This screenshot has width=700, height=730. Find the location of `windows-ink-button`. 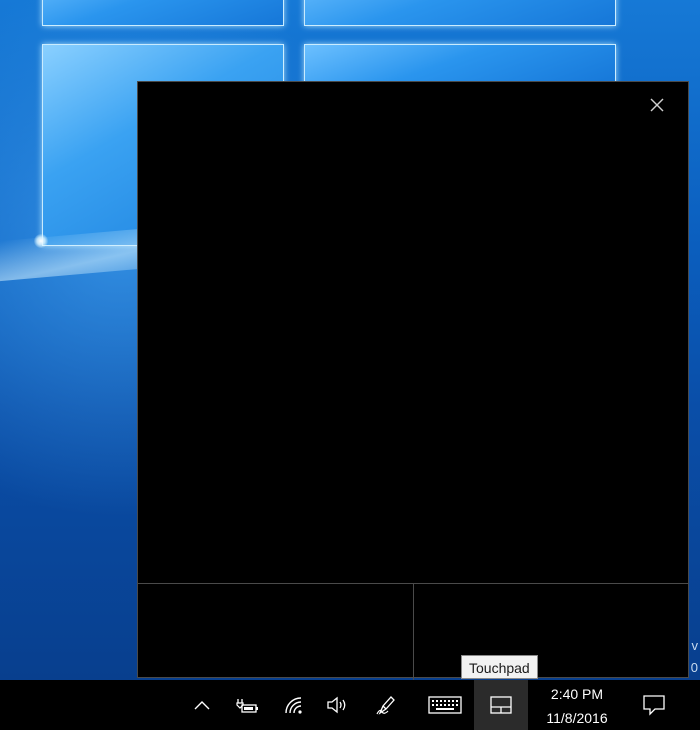

windows-ink-button is located at coordinates (387, 705).